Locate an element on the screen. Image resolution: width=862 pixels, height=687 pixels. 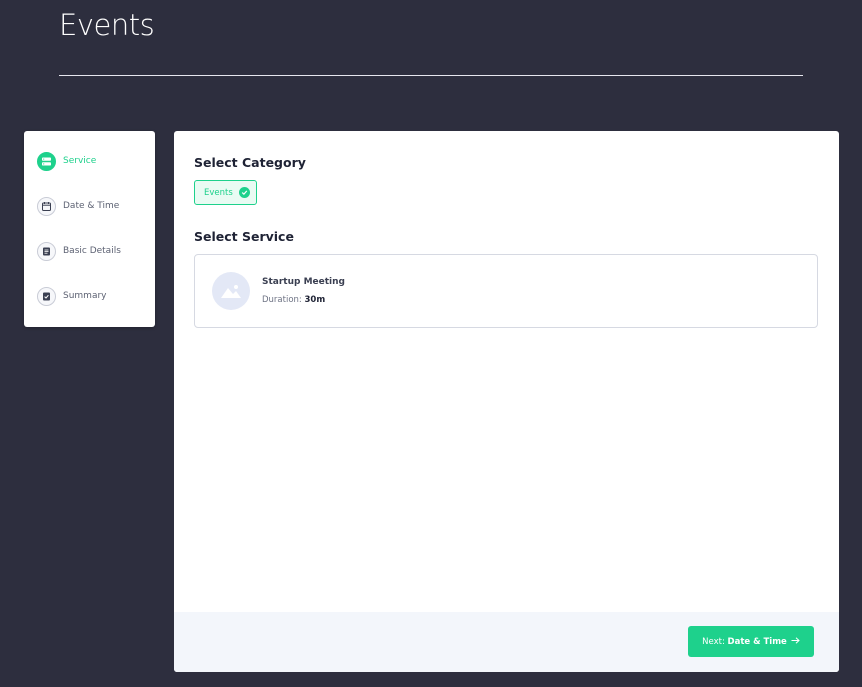
category-chip-label: Events is located at coordinates (218, 192).